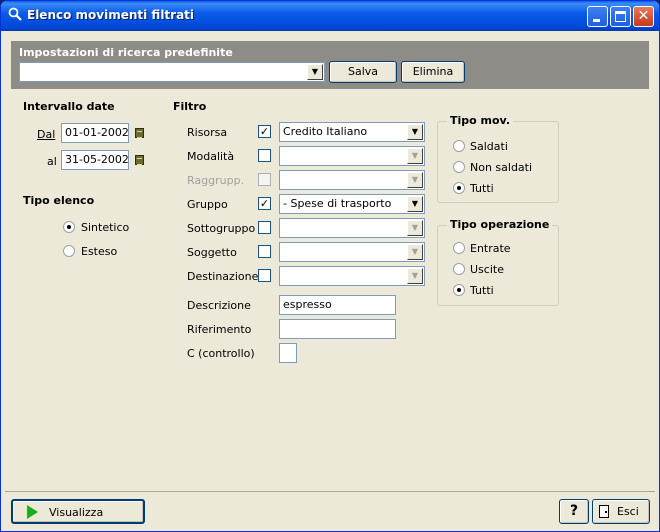 The width and height of the screenshot is (660, 532). I want to click on reference-input, so click(337, 329).